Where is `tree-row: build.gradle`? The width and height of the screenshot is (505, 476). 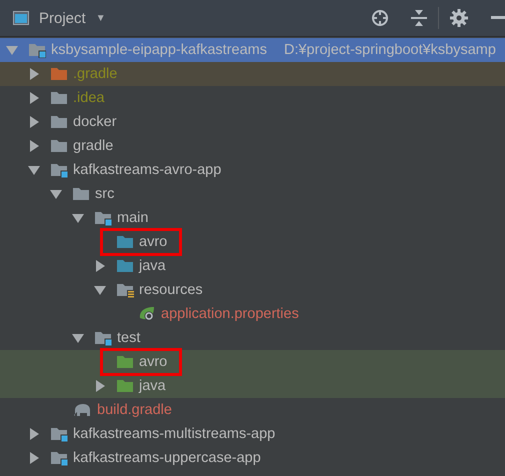 tree-row: build.gradle is located at coordinates (252, 410).